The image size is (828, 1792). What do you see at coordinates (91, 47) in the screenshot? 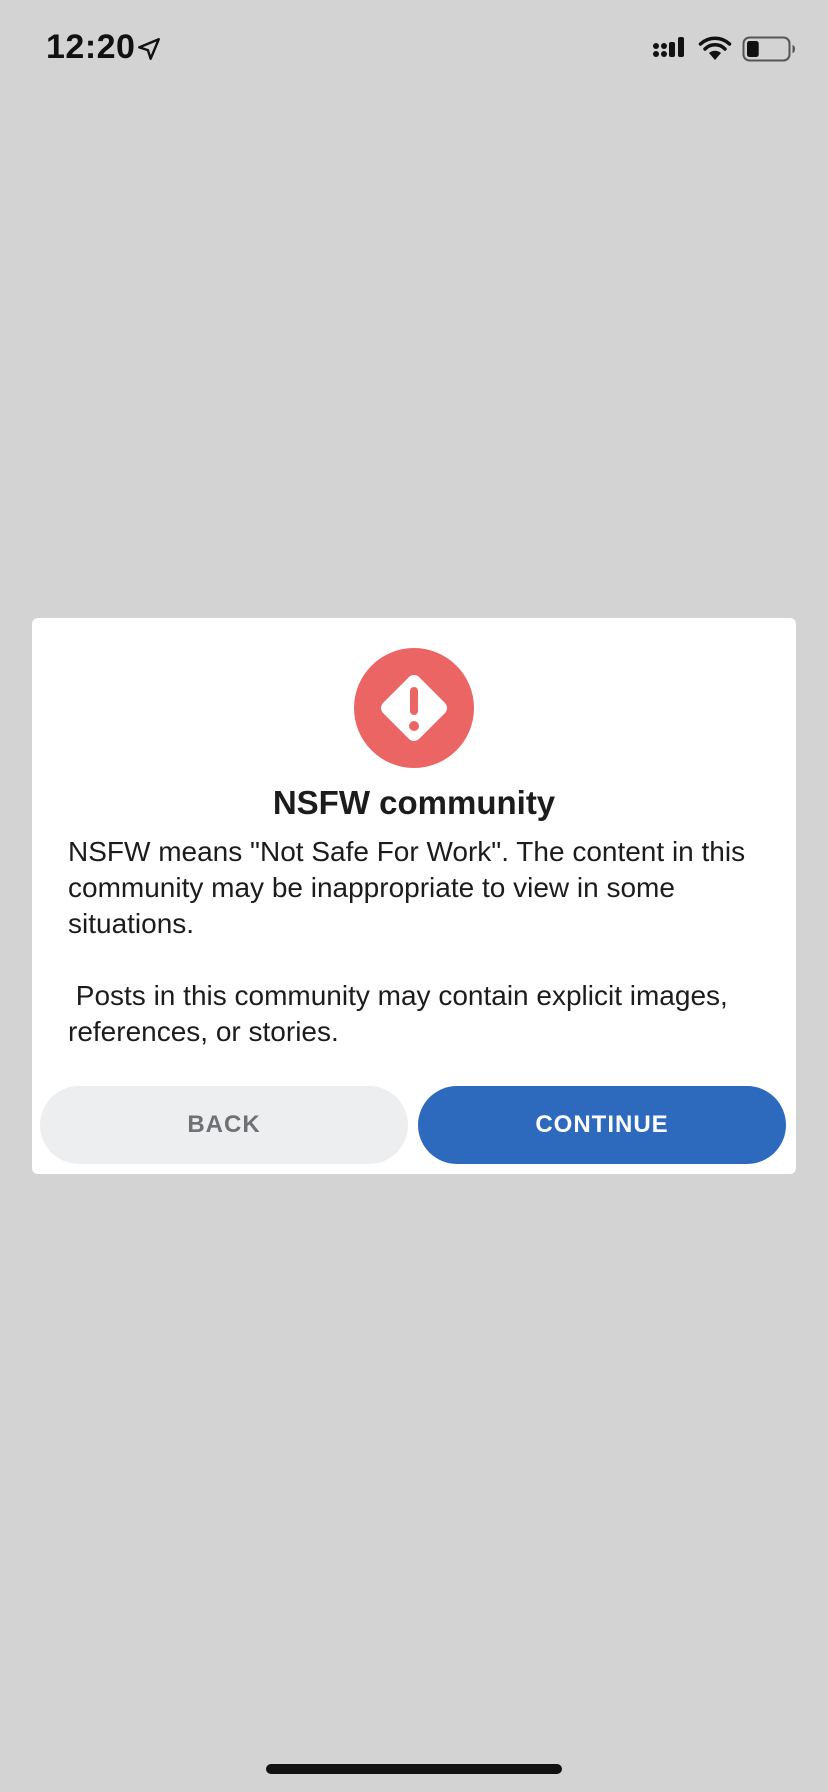
I see `status-time: 12:20` at bounding box center [91, 47].